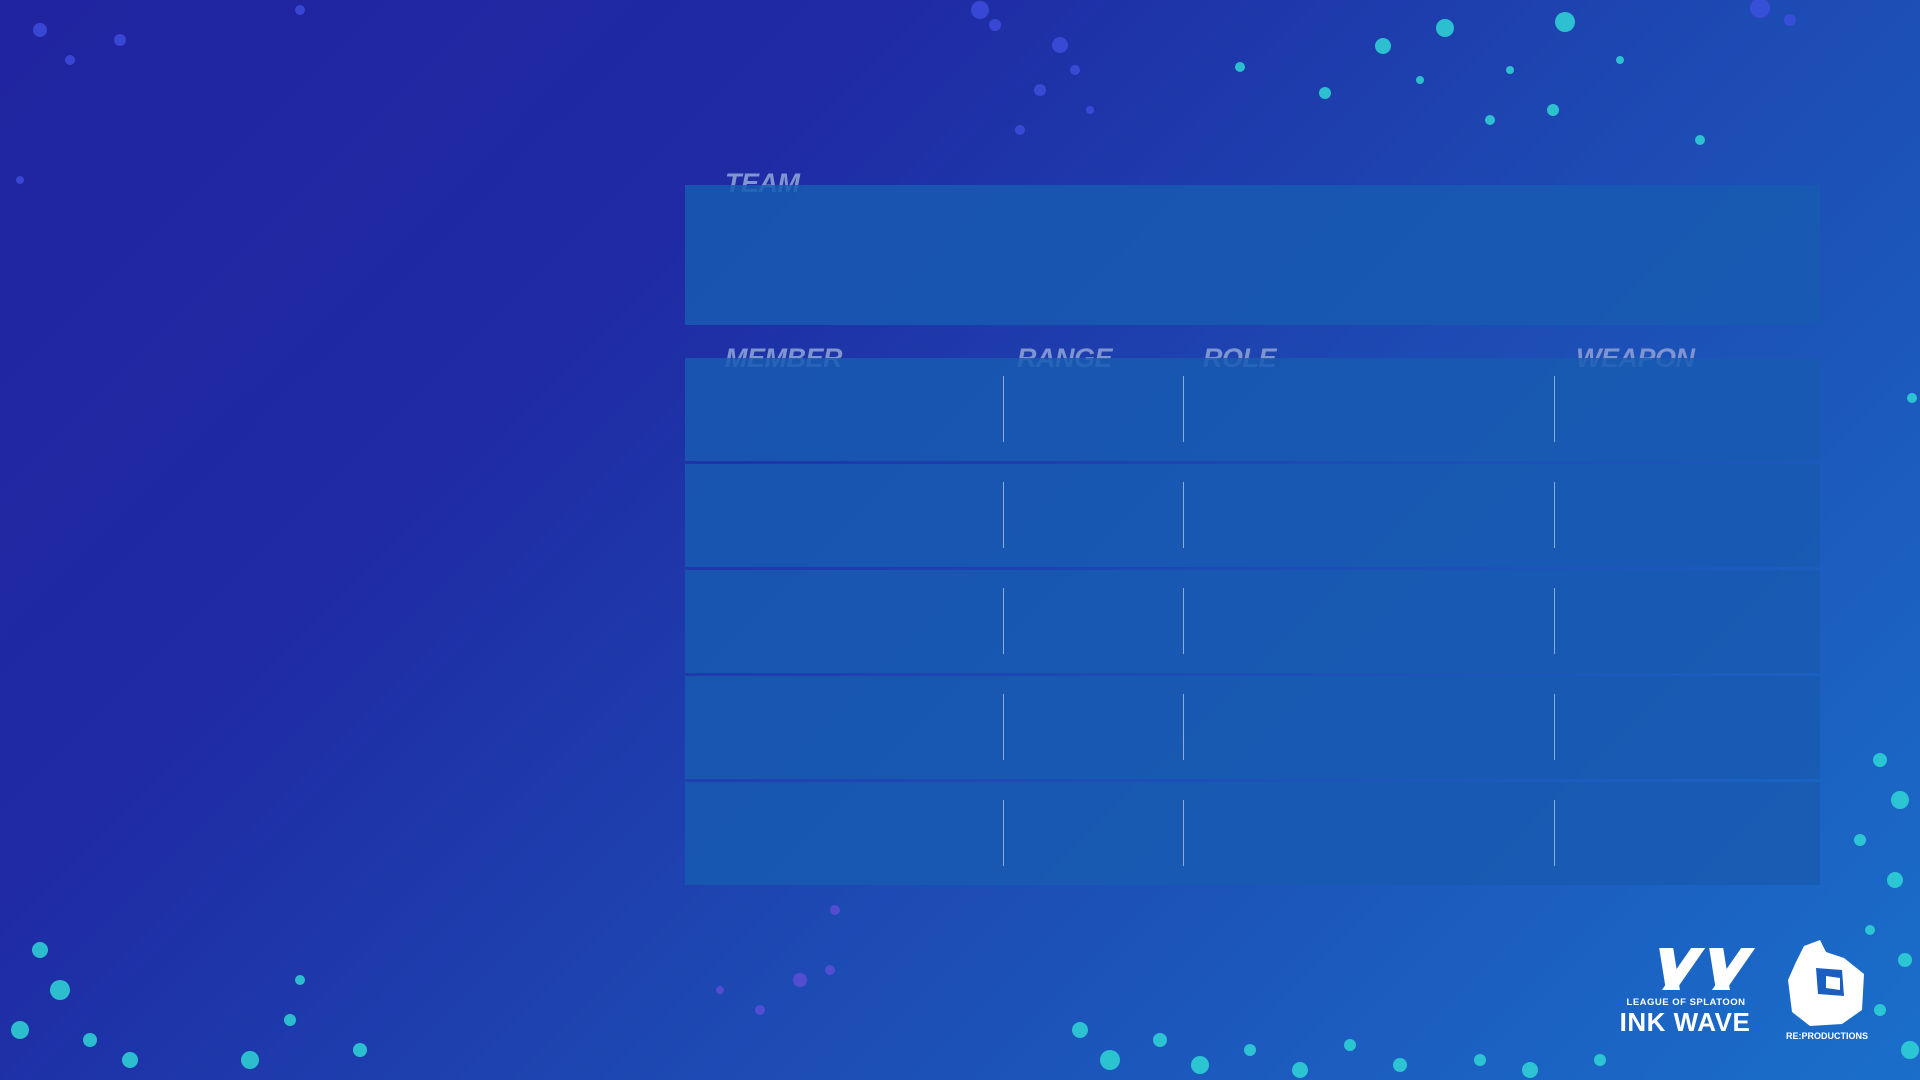 This screenshot has height=1080, width=1920. I want to click on reproductions-emblem-icon, so click(1826, 983).